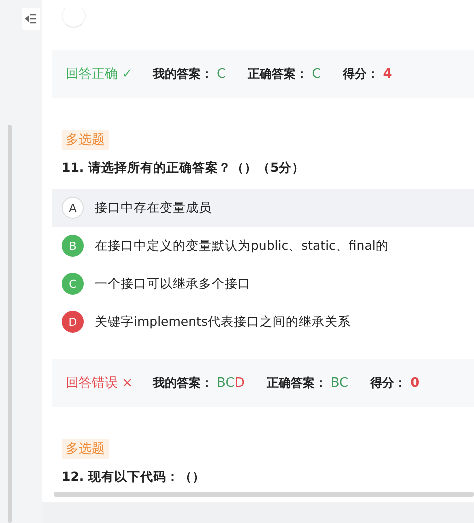 The height and width of the screenshot is (523, 474). Describe the element at coordinates (134, 477) in the screenshot. I see `question-title: 12. 现有以下代码：（）` at that location.